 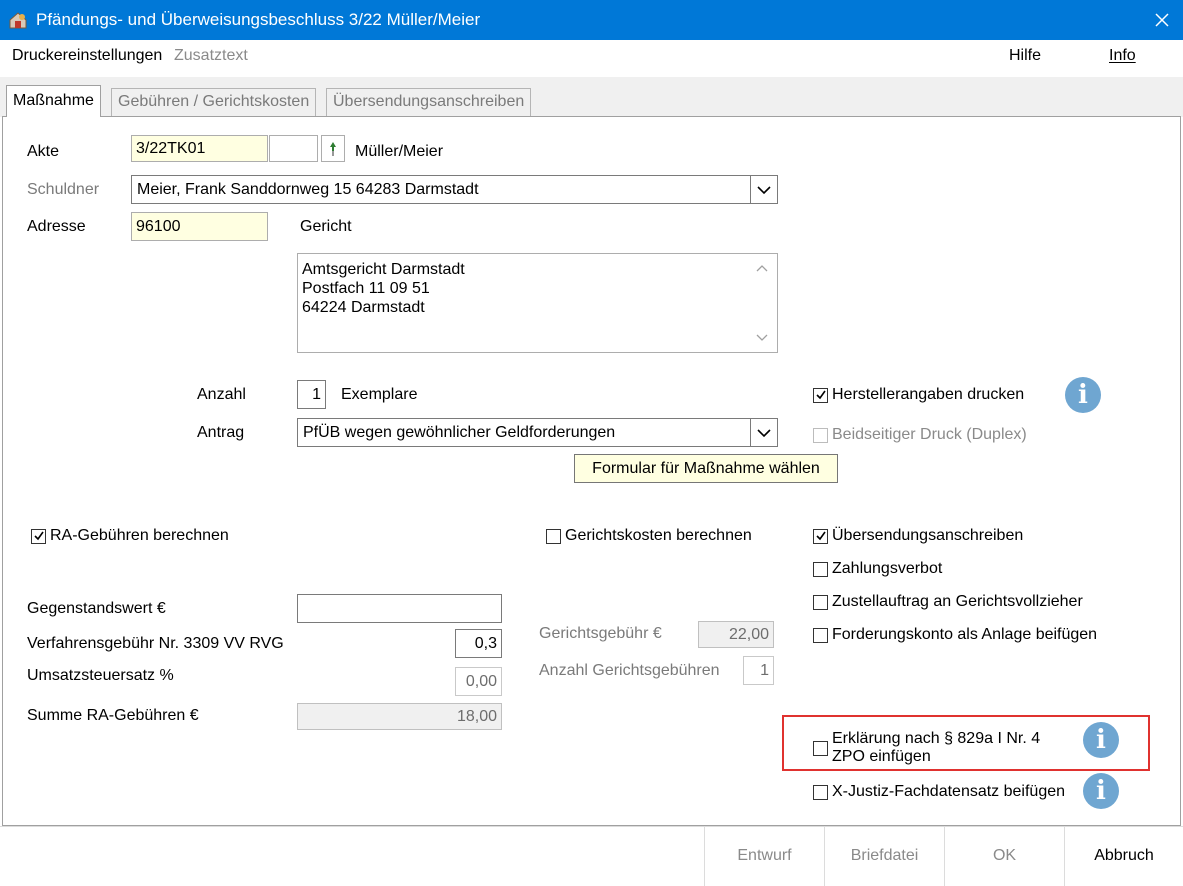 I want to click on schuldner-dropdown-button, so click(x=763, y=189).